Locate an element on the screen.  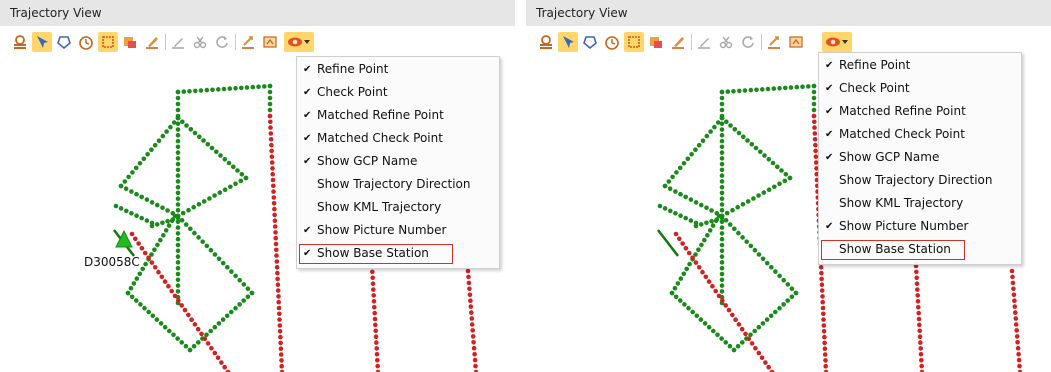
check-mark-icon: ✔ is located at coordinates (307, 69).